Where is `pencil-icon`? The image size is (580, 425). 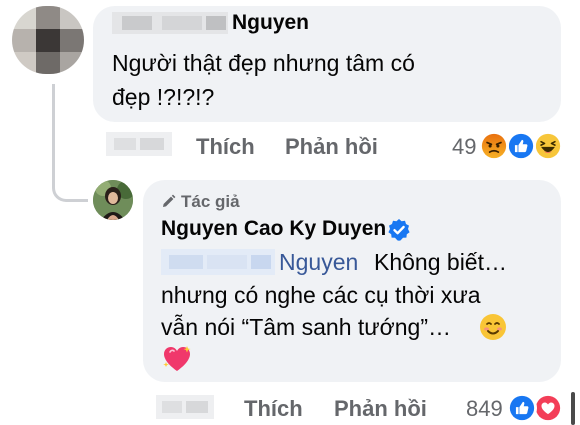
pencil-icon is located at coordinates (169, 200).